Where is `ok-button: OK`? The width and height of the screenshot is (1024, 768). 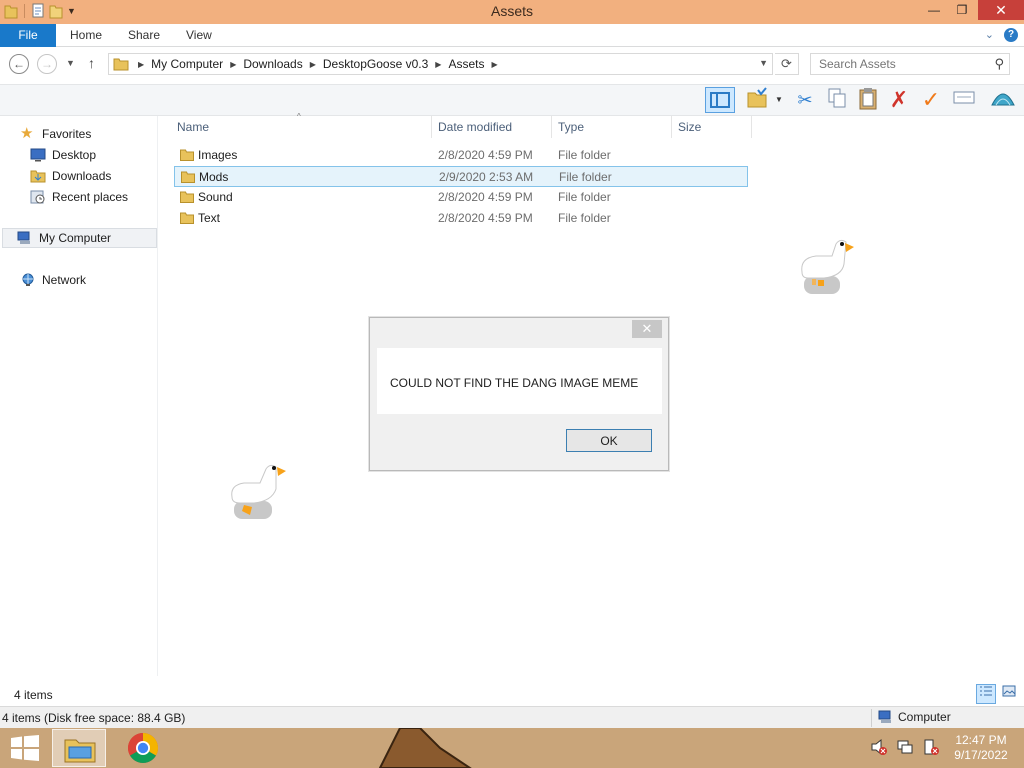 ok-button: OK is located at coordinates (609, 440).